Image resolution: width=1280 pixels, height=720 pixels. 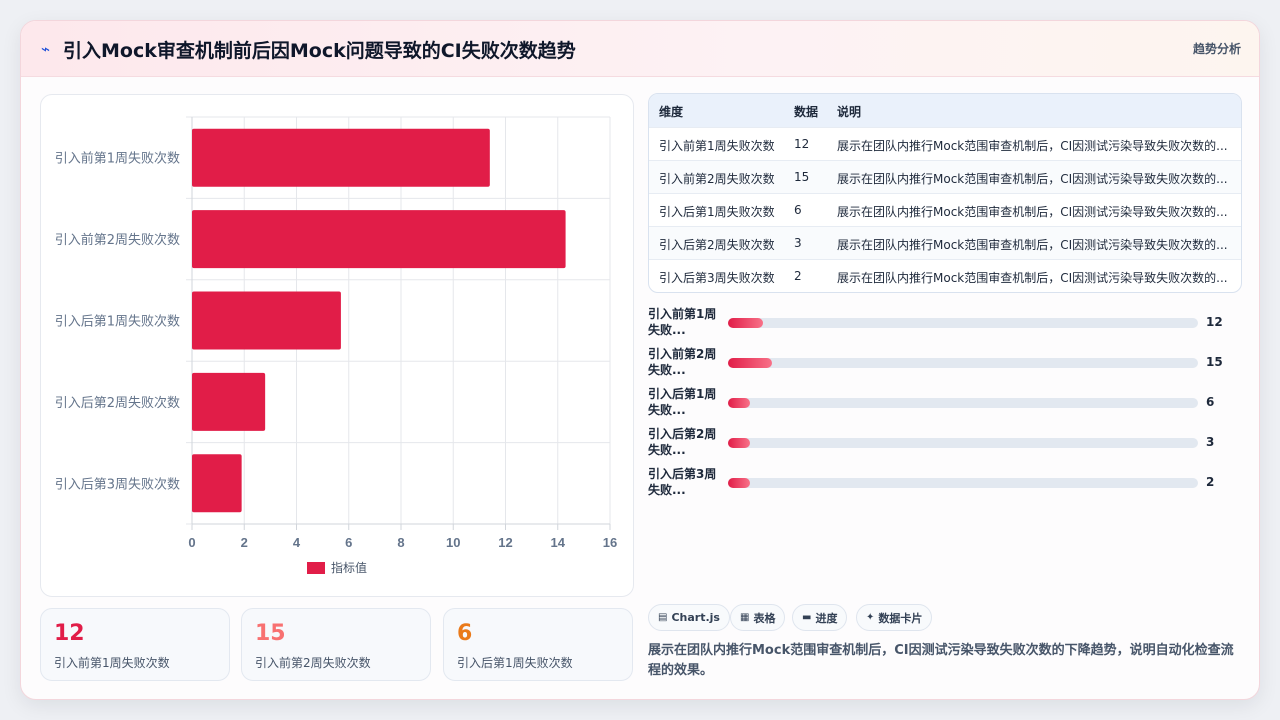 What do you see at coordinates (798, 243) in the screenshot?
I see `cell-value: 3` at bounding box center [798, 243].